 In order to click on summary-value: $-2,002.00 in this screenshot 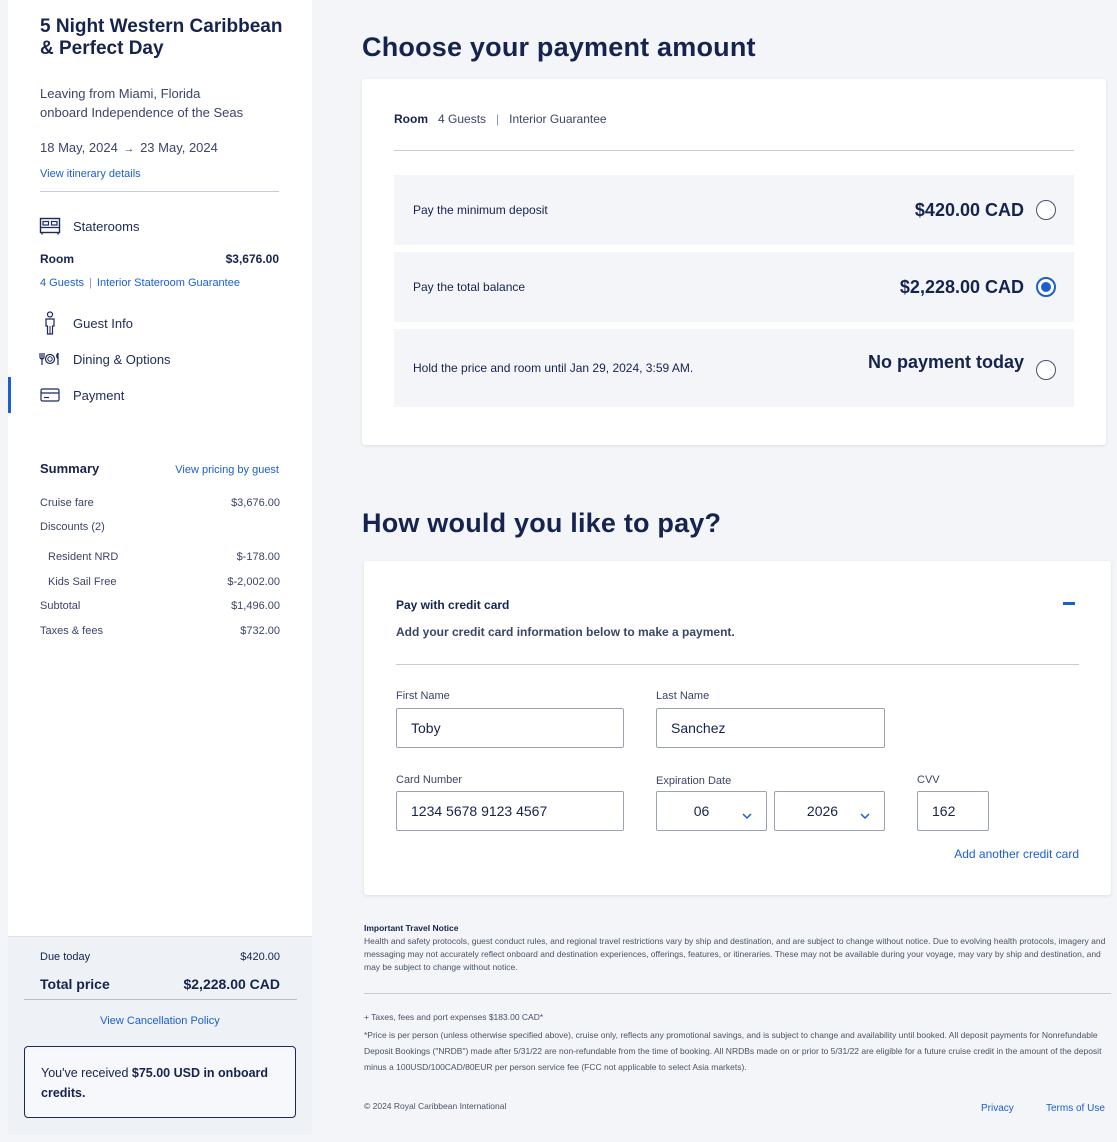, I will do `click(253, 582)`.